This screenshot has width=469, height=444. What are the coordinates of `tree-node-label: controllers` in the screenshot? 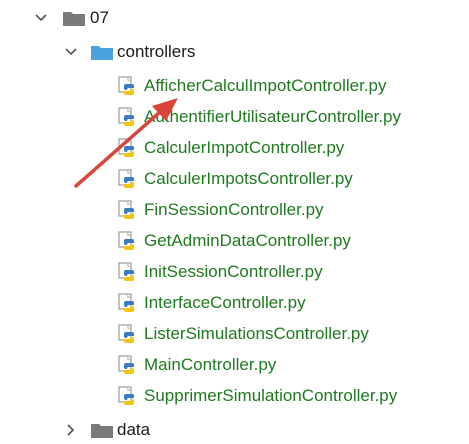 It's located at (156, 51).